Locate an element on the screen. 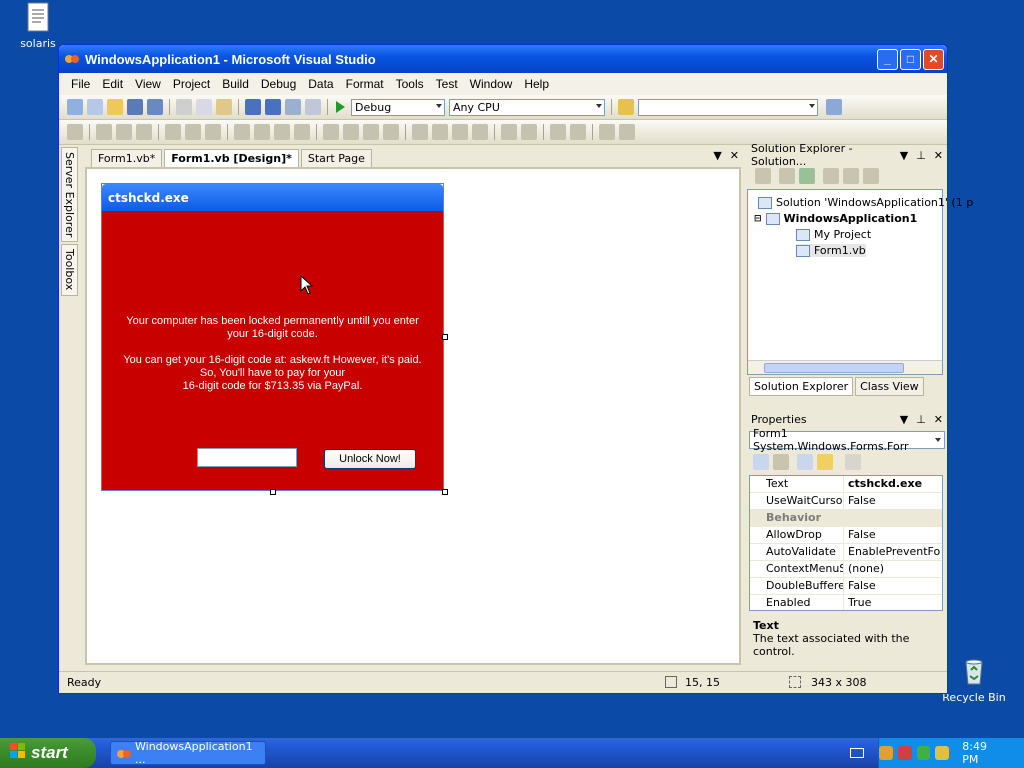 This screenshot has width=1024, height=768. tab-form1-design: Form1.vb [Design]* is located at coordinates (231, 158).